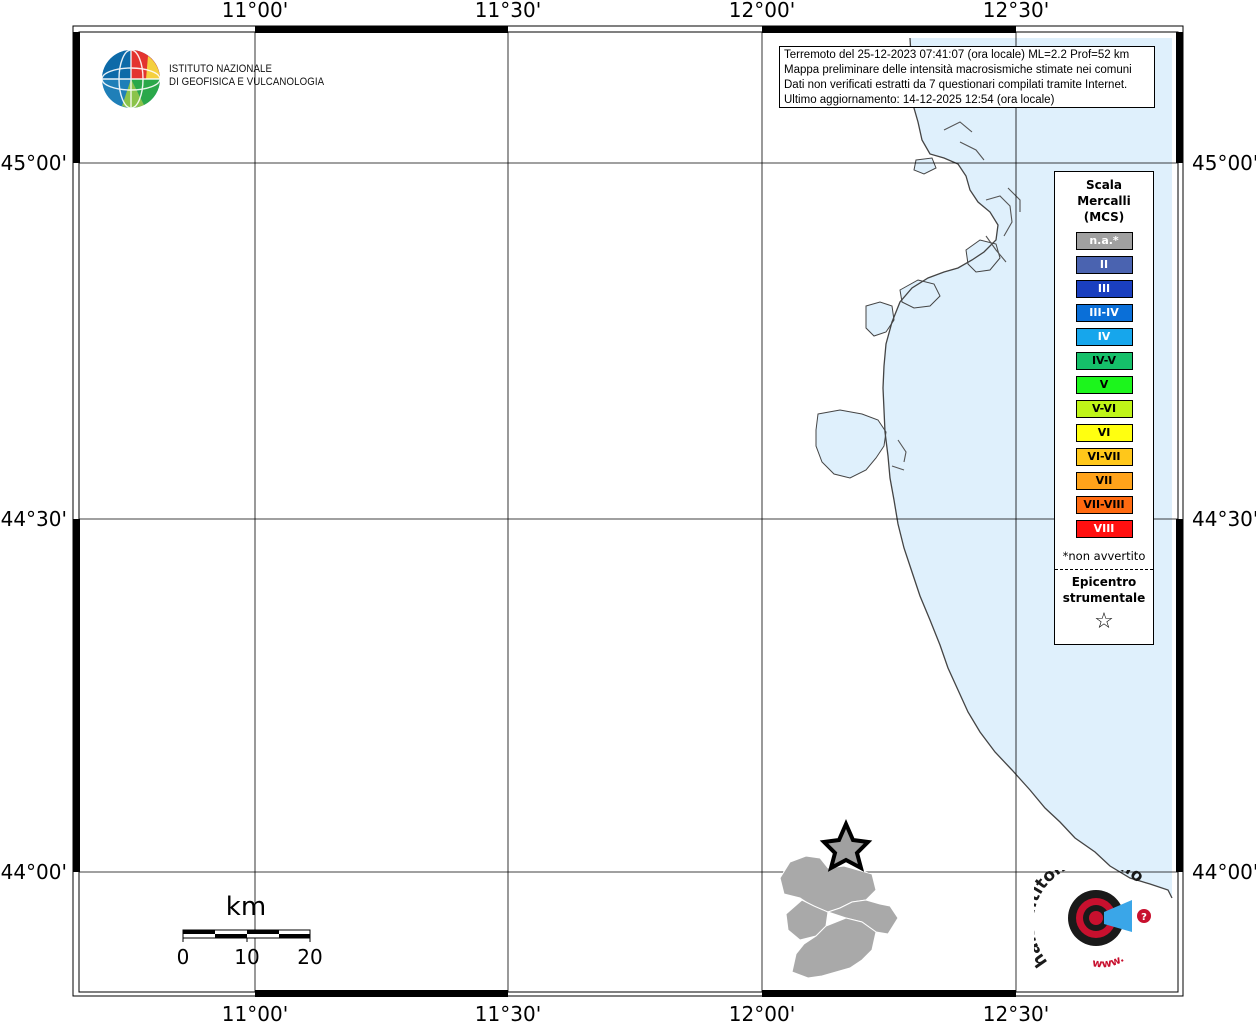  I want to click on legend-note: *non avvertito, so click(1104, 556).